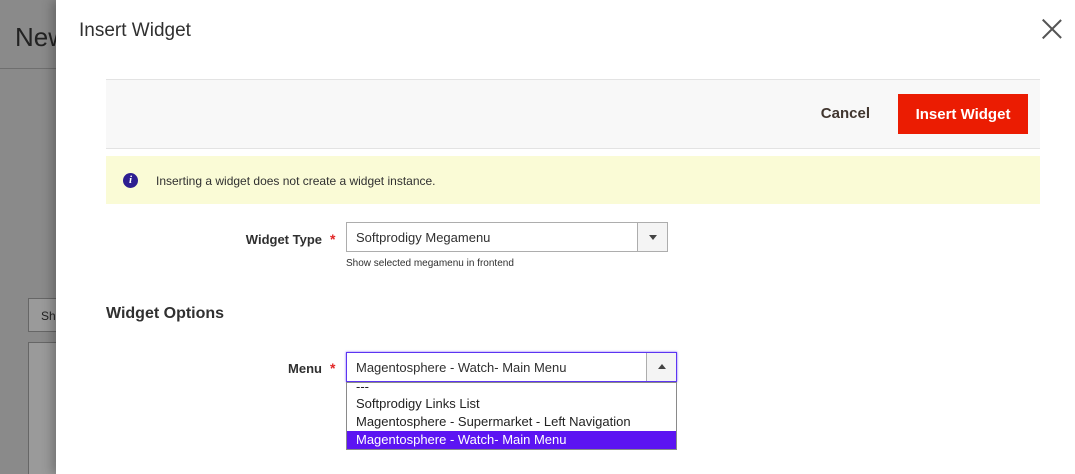  What do you see at coordinates (511, 440) in the screenshot?
I see `menu-option-selected: Magentosphere - Watch- Main Menu` at bounding box center [511, 440].